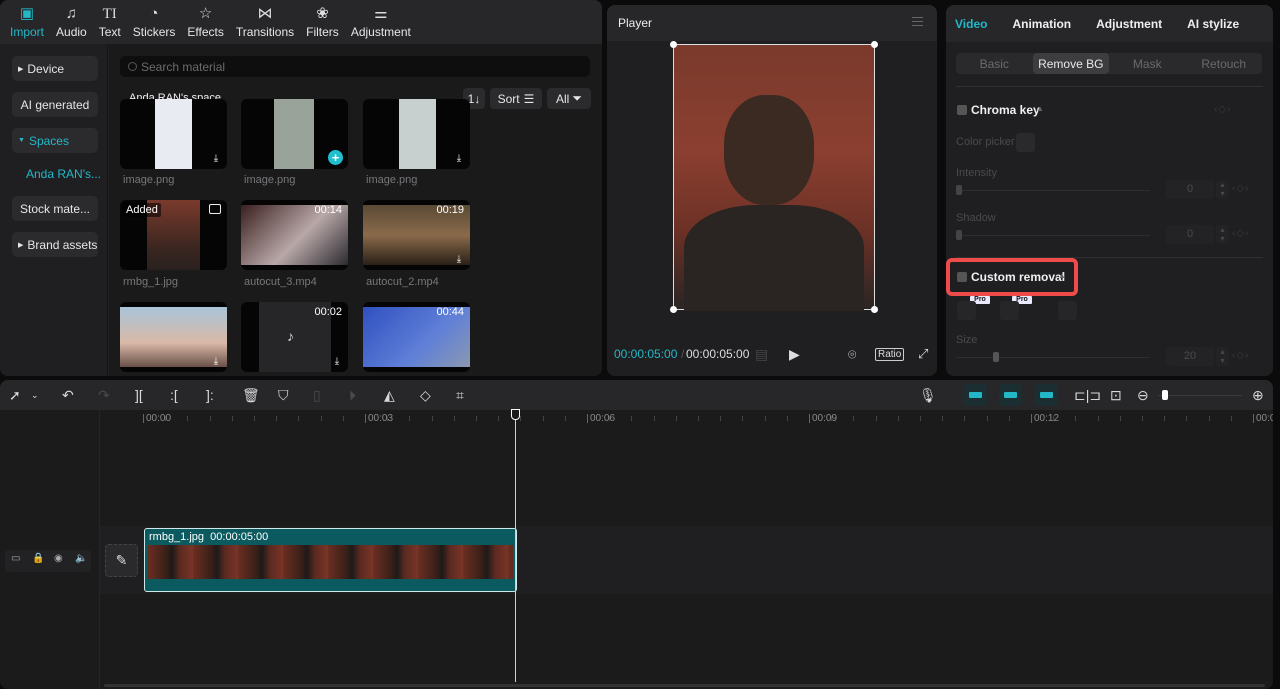 The height and width of the screenshot is (689, 1280). Describe the element at coordinates (352, 395) in the screenshot. I see `play-circle-icon: ⏵` at that location.